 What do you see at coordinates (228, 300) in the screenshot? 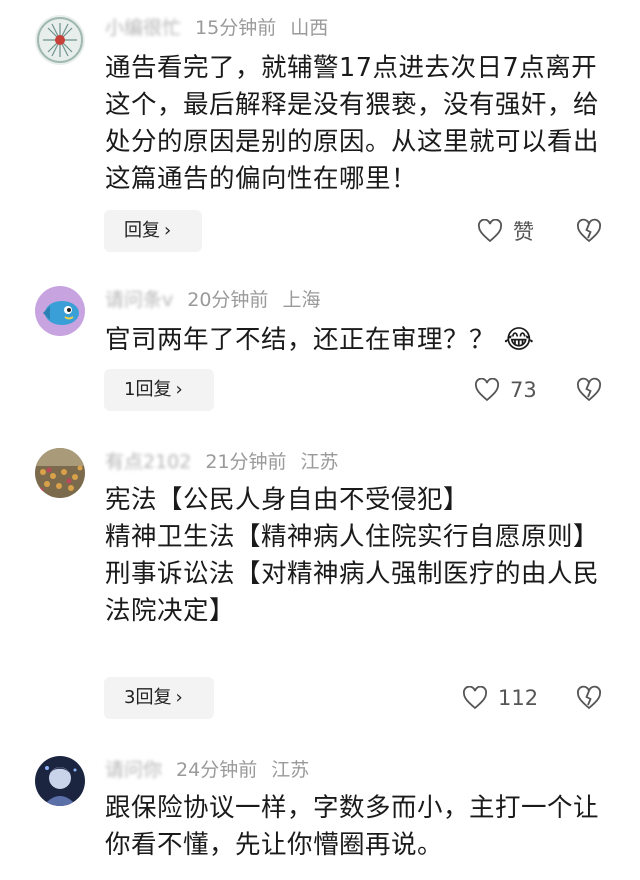
I see `timestamp: 20分钟前` at bounding box center [228, 300].